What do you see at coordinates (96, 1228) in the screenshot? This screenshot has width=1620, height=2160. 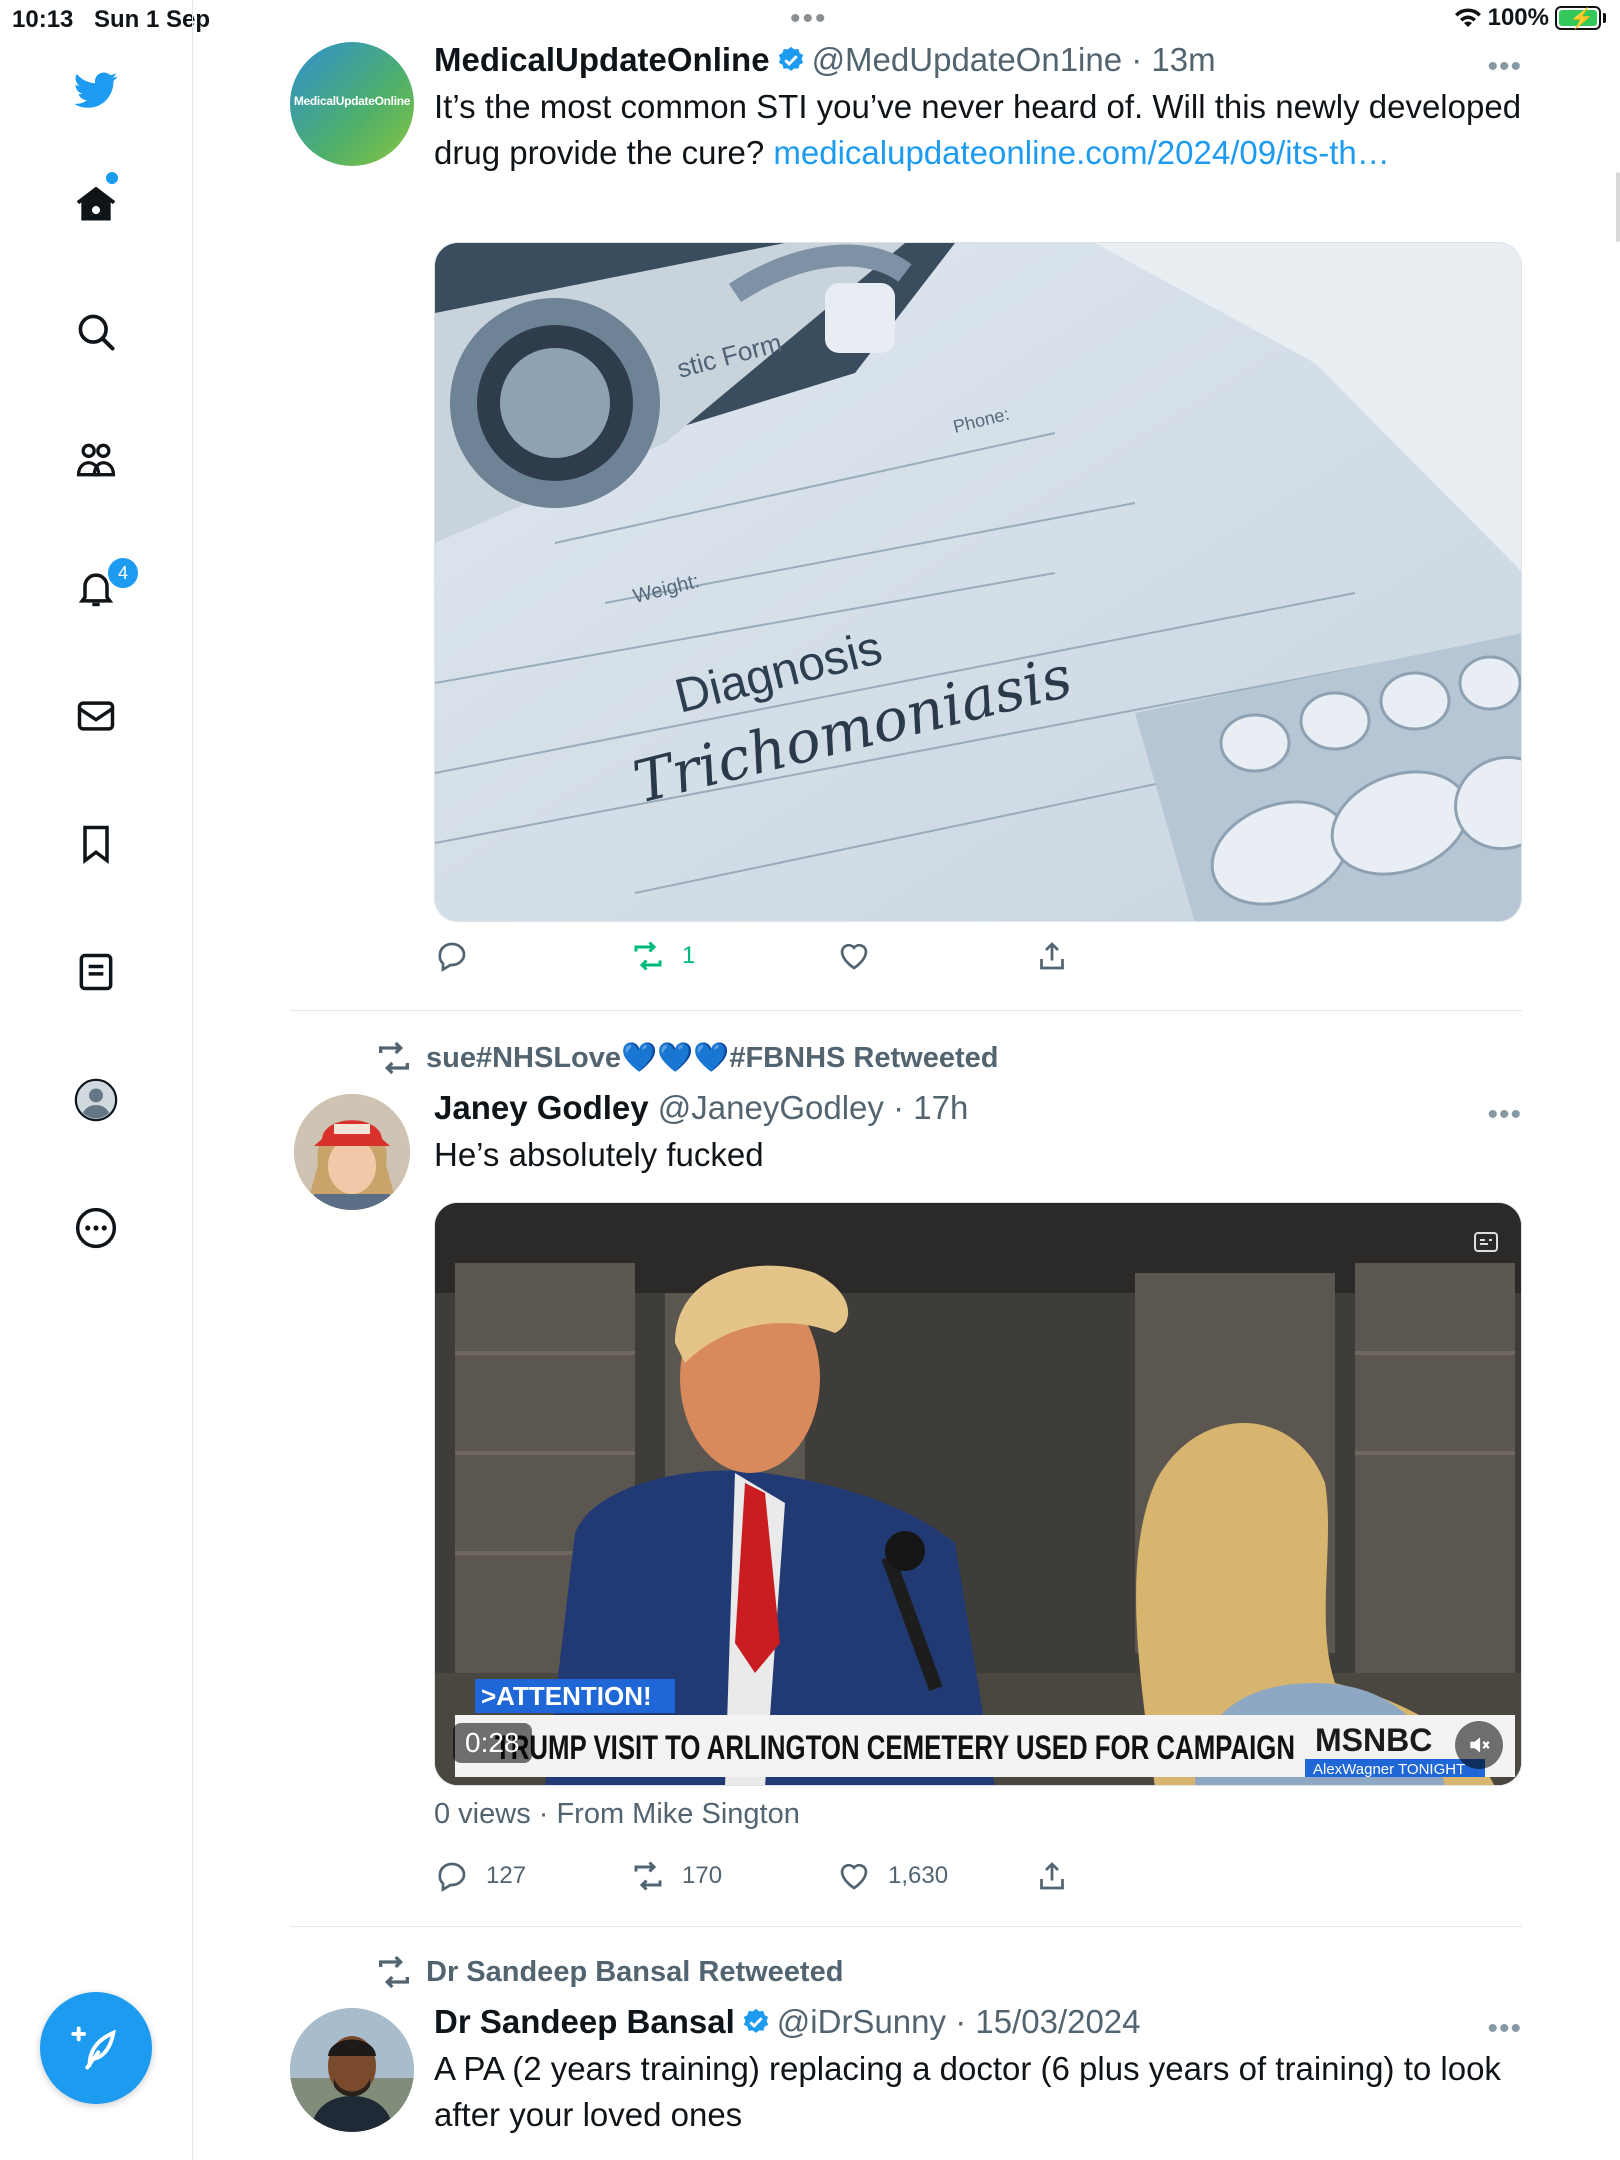 I see `more-options-icon` at bounding box center [96, 1228].